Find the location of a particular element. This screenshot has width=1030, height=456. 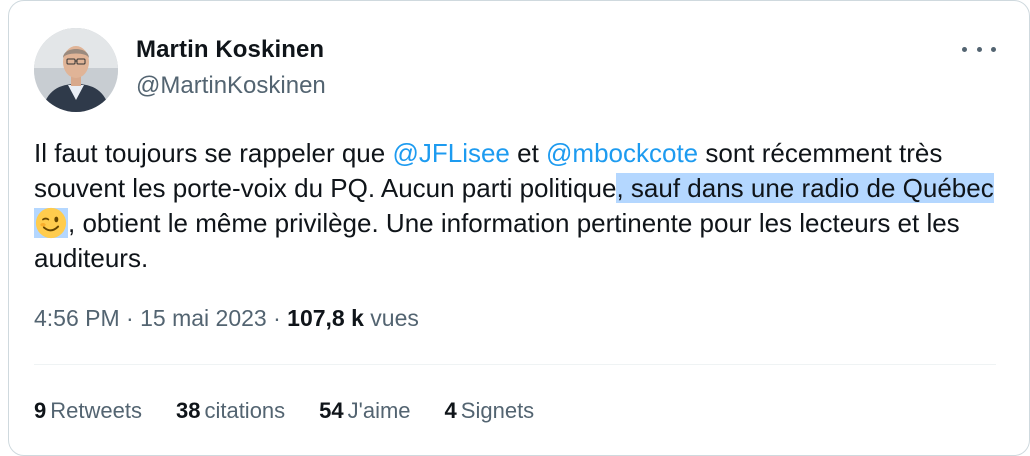

quotes-stat: 38 citations is located at coordinates (230, 411).